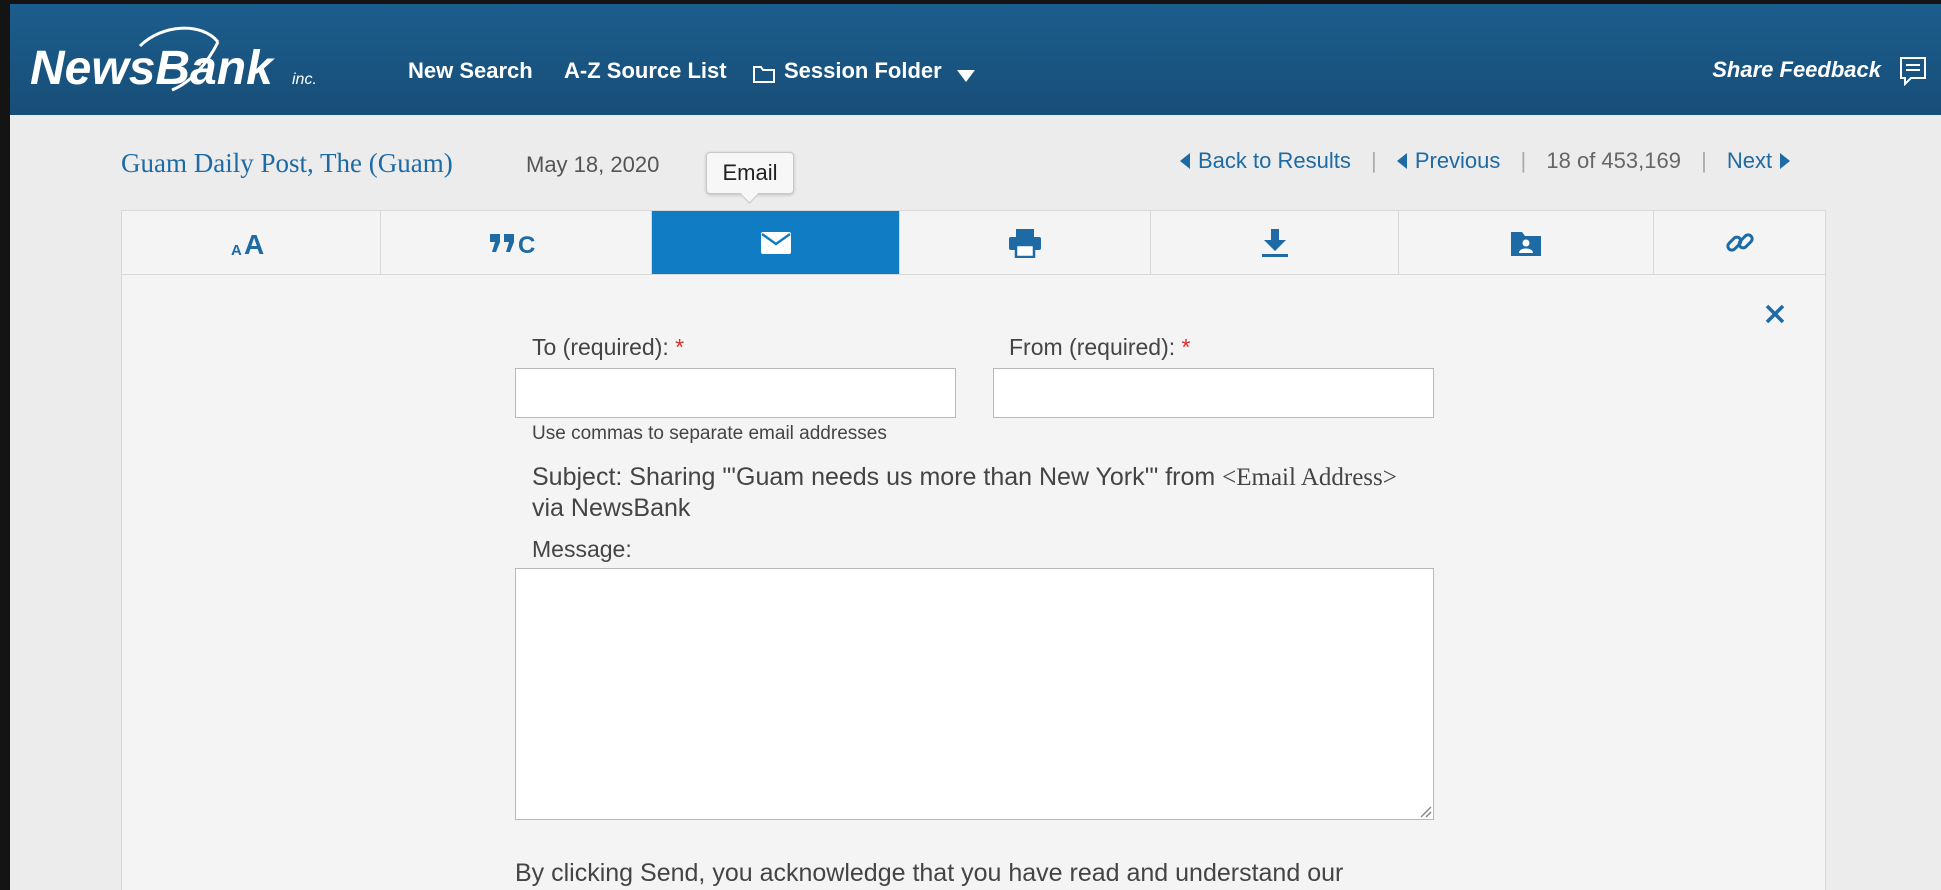 The width and height of the screenshot is (1941, 890). I want to click on document-date: May 18, 2020, so click(593, 164).